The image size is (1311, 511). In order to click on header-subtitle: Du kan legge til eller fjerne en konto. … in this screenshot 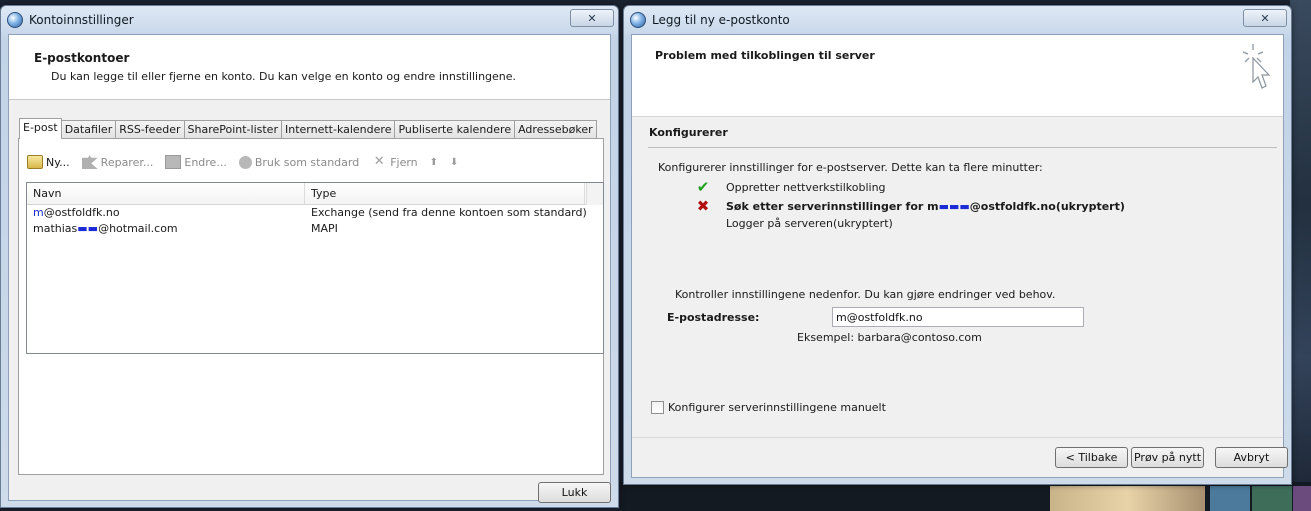, I will do `click(284, 76)`.